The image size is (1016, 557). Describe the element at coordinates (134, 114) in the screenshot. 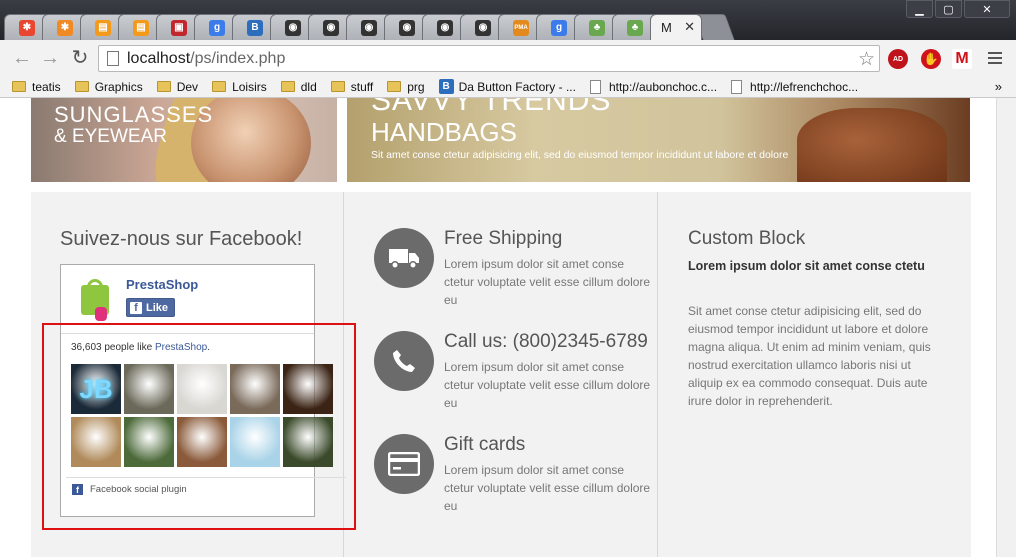

I see `banner-sunglasses-title: SUNGLASSES` at that location.